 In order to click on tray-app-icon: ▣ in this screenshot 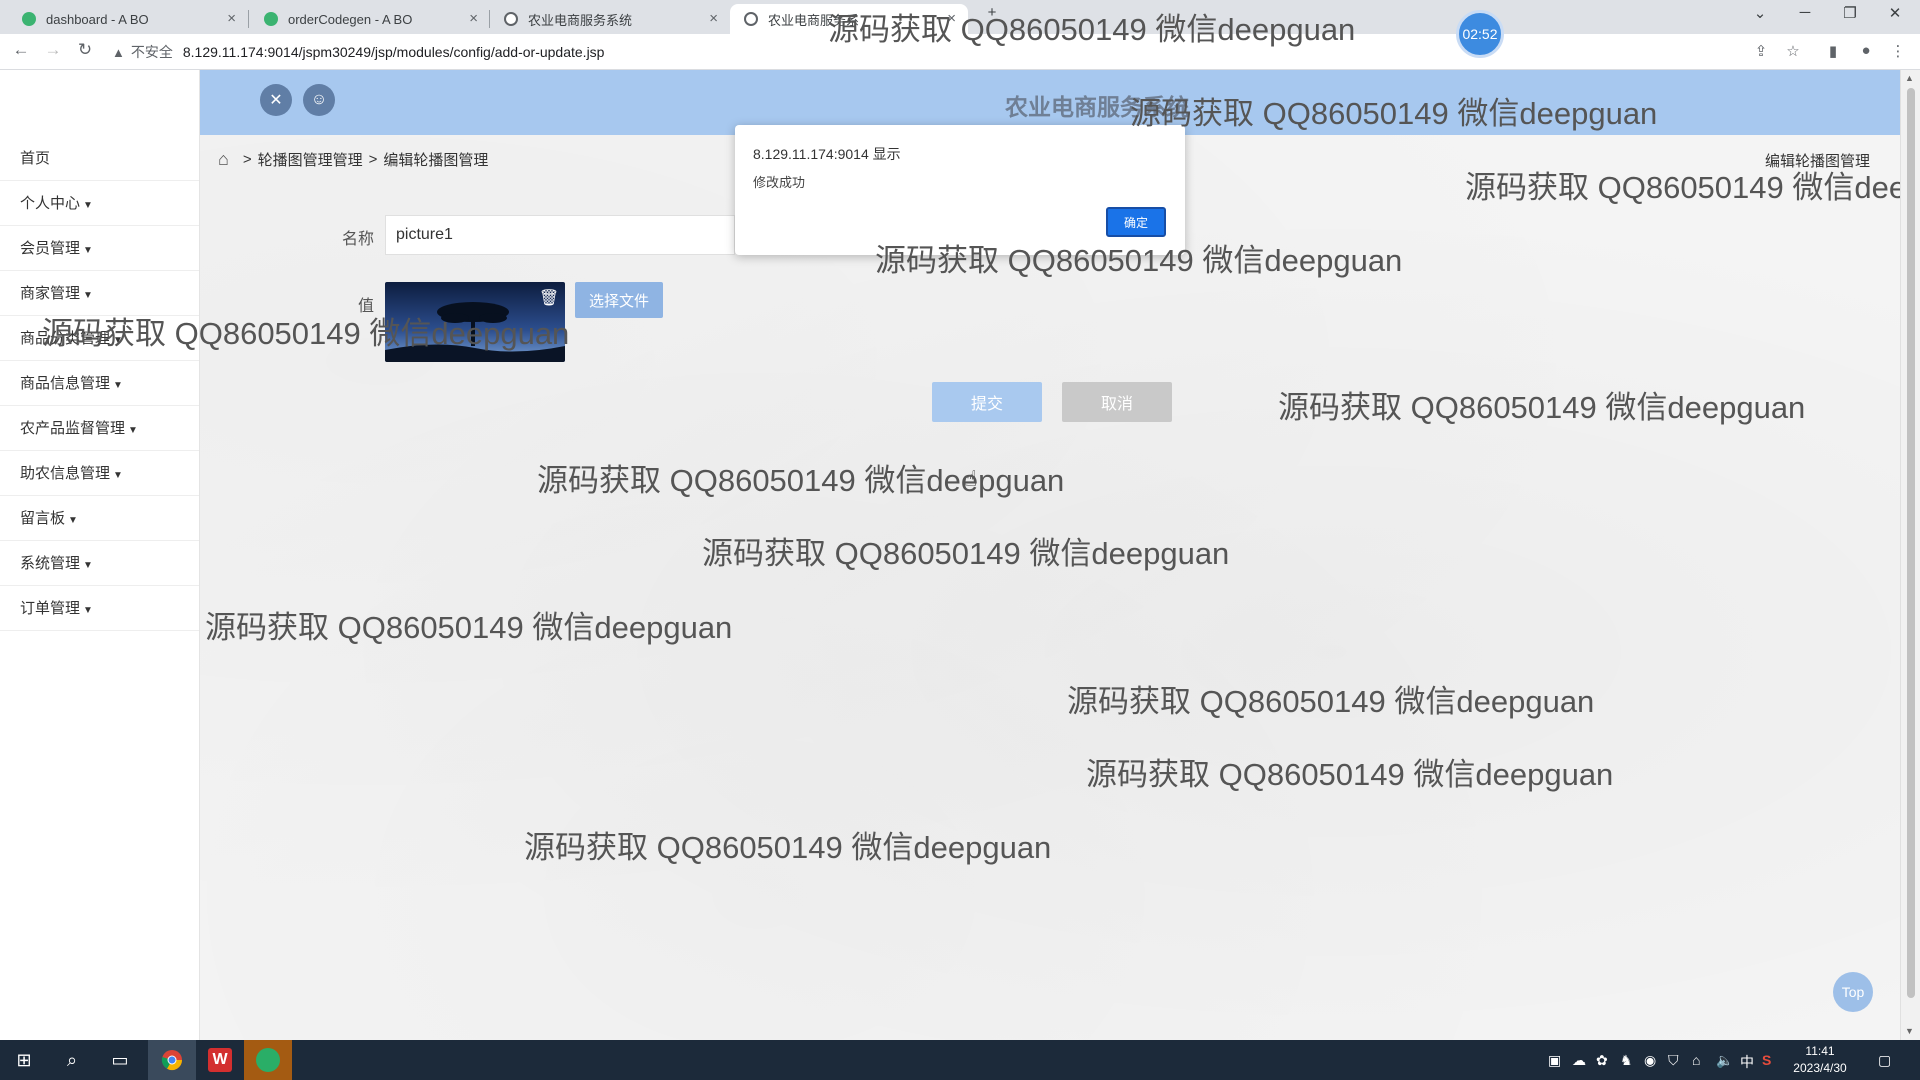, I will do `click(1554, 1060)`.